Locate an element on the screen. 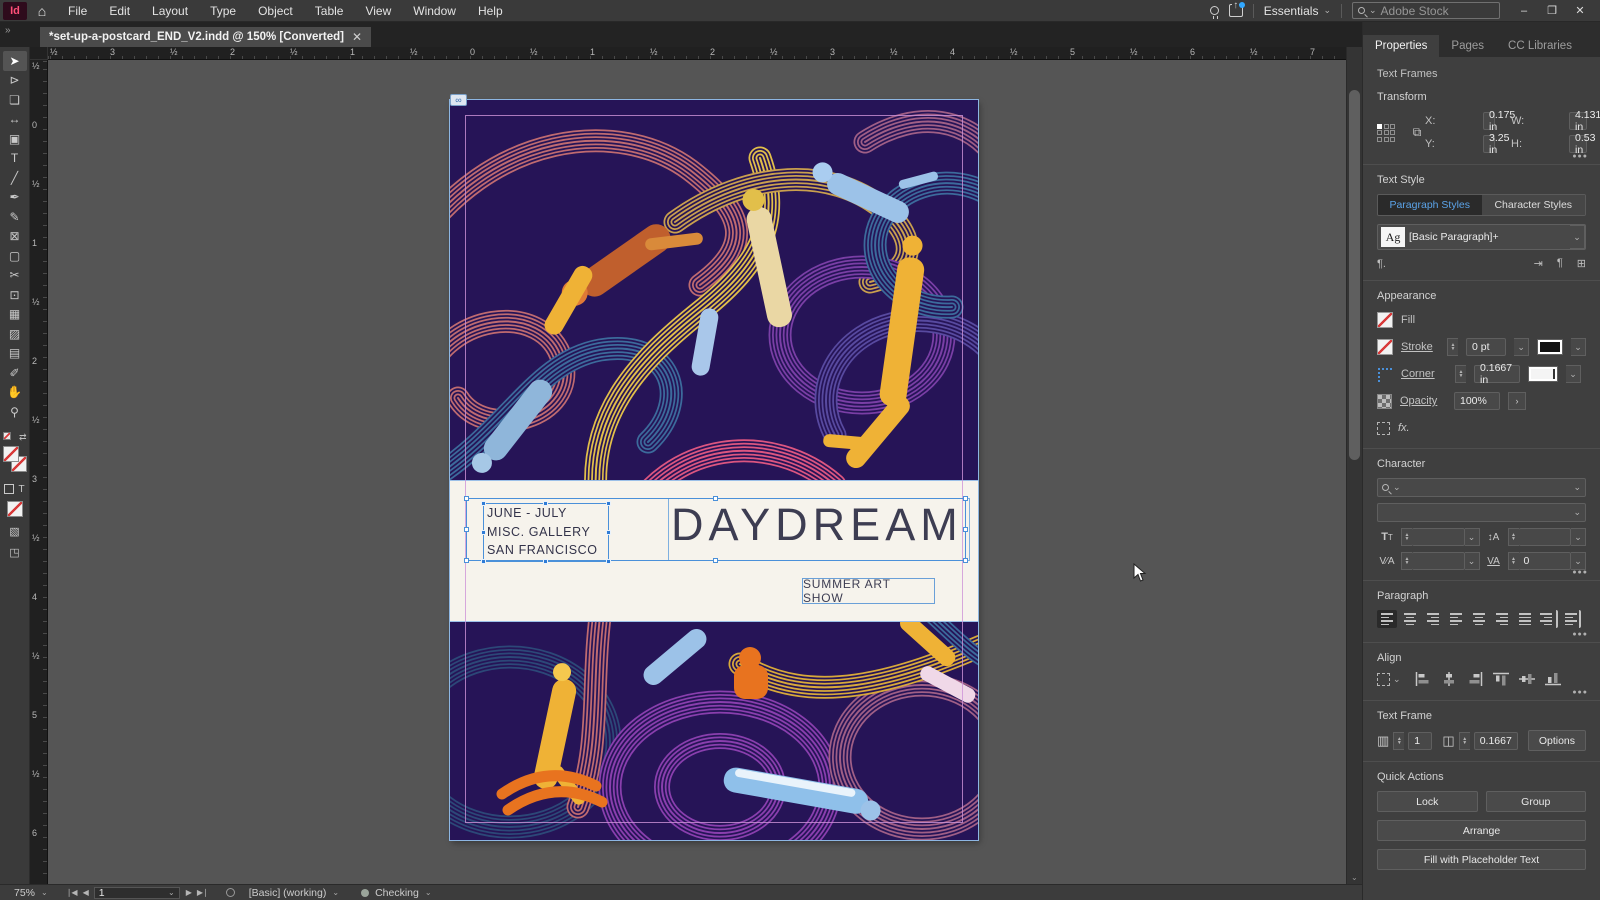  kerning-input is located at coordinates (1438, 561).